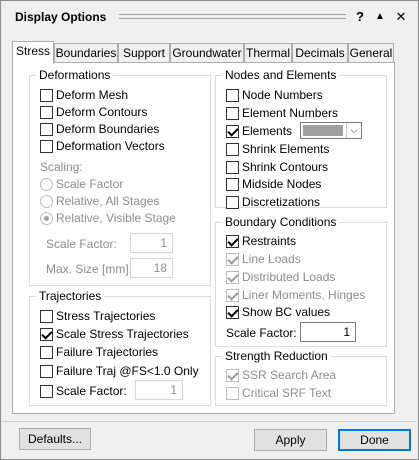 The width and height of the screenshot is (419, 460). What do you see at coordinates (401, 17) in the screenshot?
I see `close-button: ✕` at bounding box center [401, 17].